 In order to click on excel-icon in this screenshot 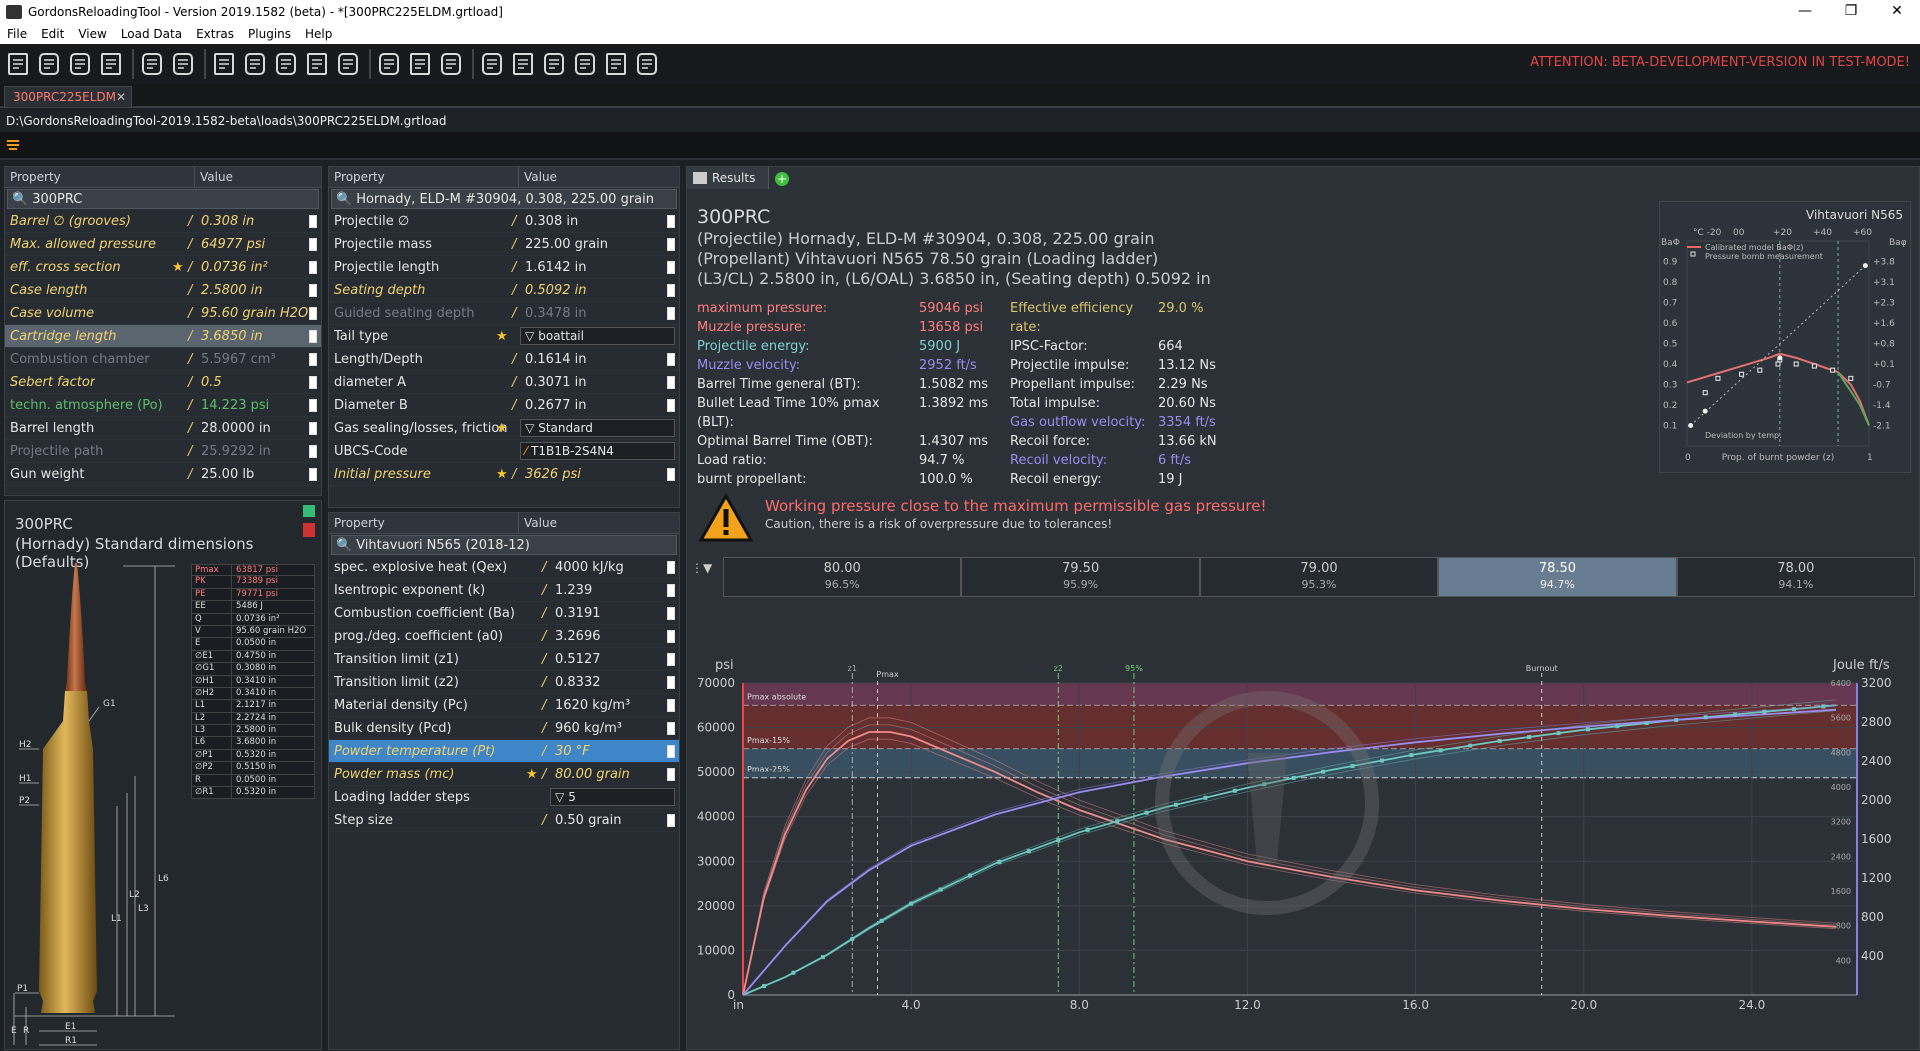, I will do `click(309, 511)`.